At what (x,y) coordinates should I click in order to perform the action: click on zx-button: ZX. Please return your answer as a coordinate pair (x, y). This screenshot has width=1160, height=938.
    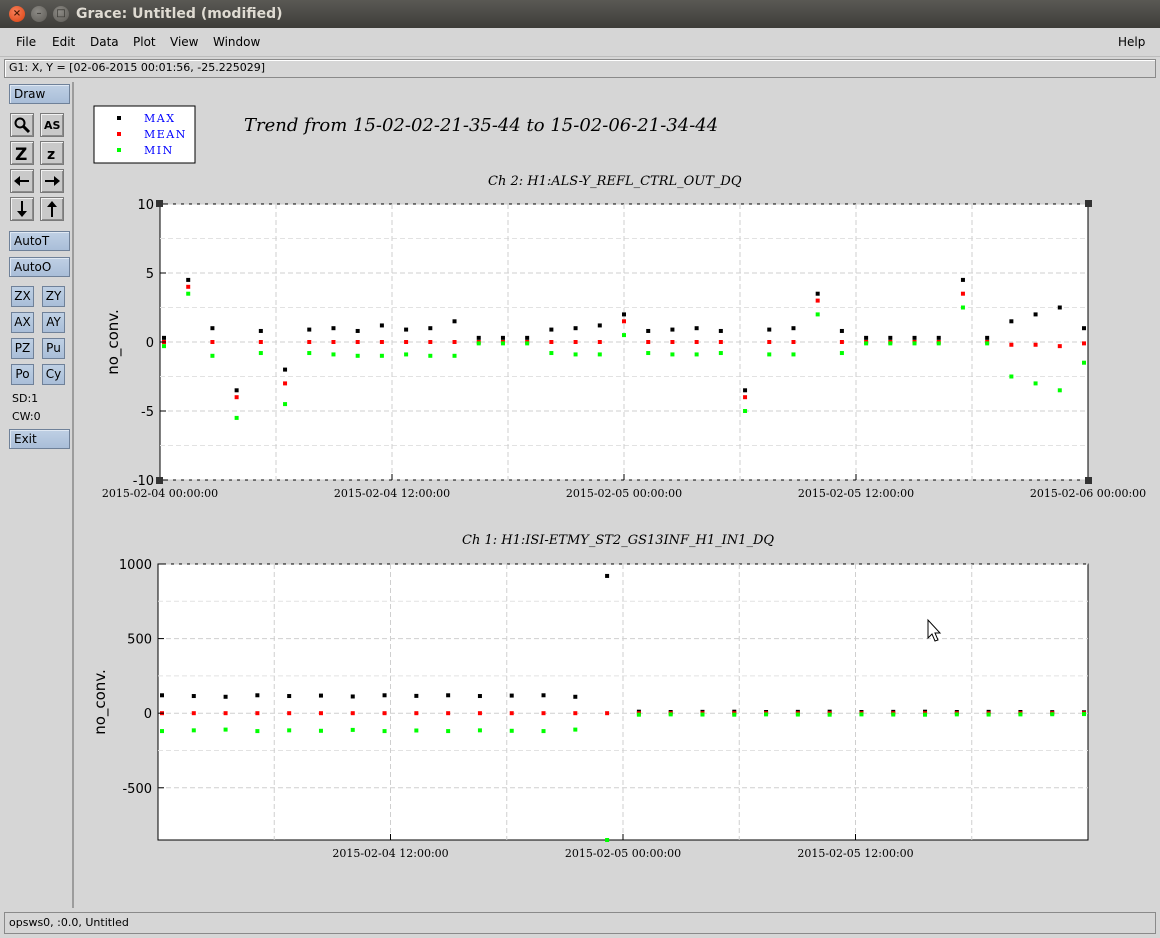
    Looking at the image, I should click on (22, 296).